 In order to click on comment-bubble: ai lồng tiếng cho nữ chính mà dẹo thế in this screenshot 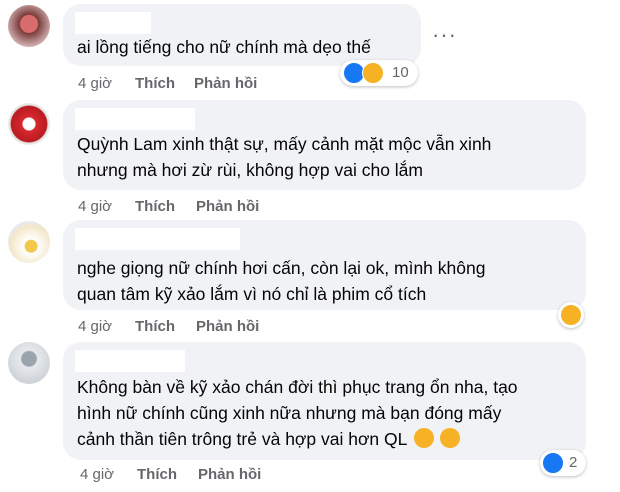, I will do `click(242, 35)`.